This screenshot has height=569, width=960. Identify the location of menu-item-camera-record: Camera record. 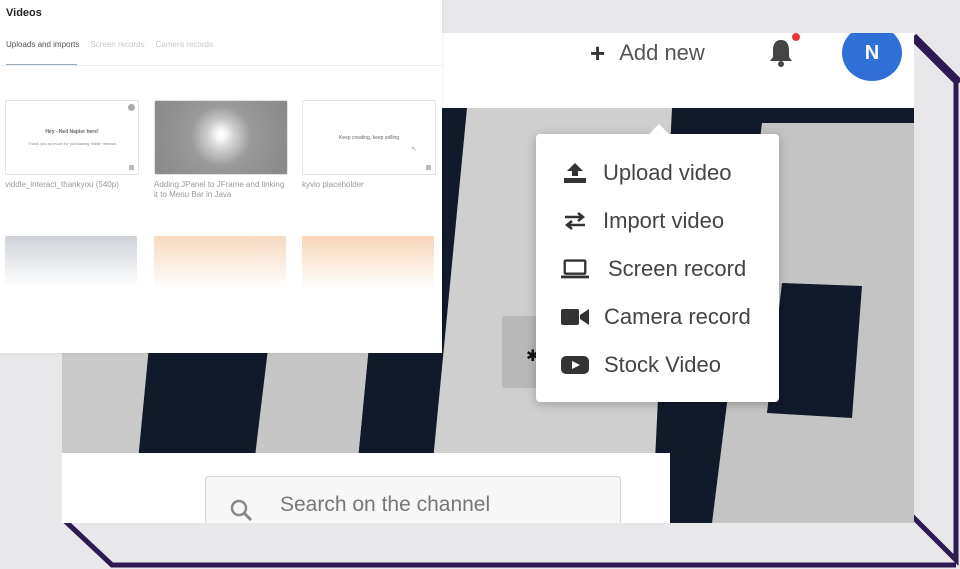
(657, 317).